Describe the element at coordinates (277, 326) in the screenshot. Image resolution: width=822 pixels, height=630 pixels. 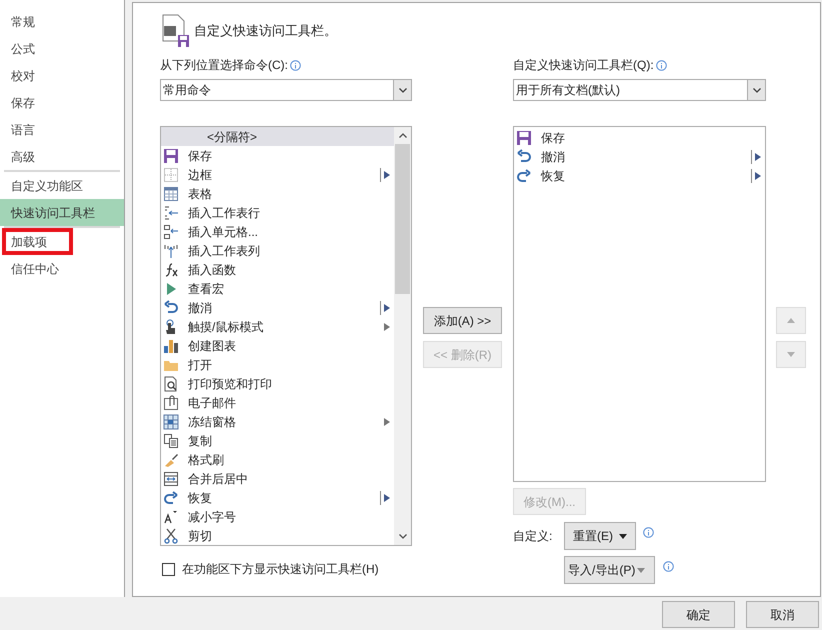
I see `command-list-item: 触摸/鼠标模式` at that location.